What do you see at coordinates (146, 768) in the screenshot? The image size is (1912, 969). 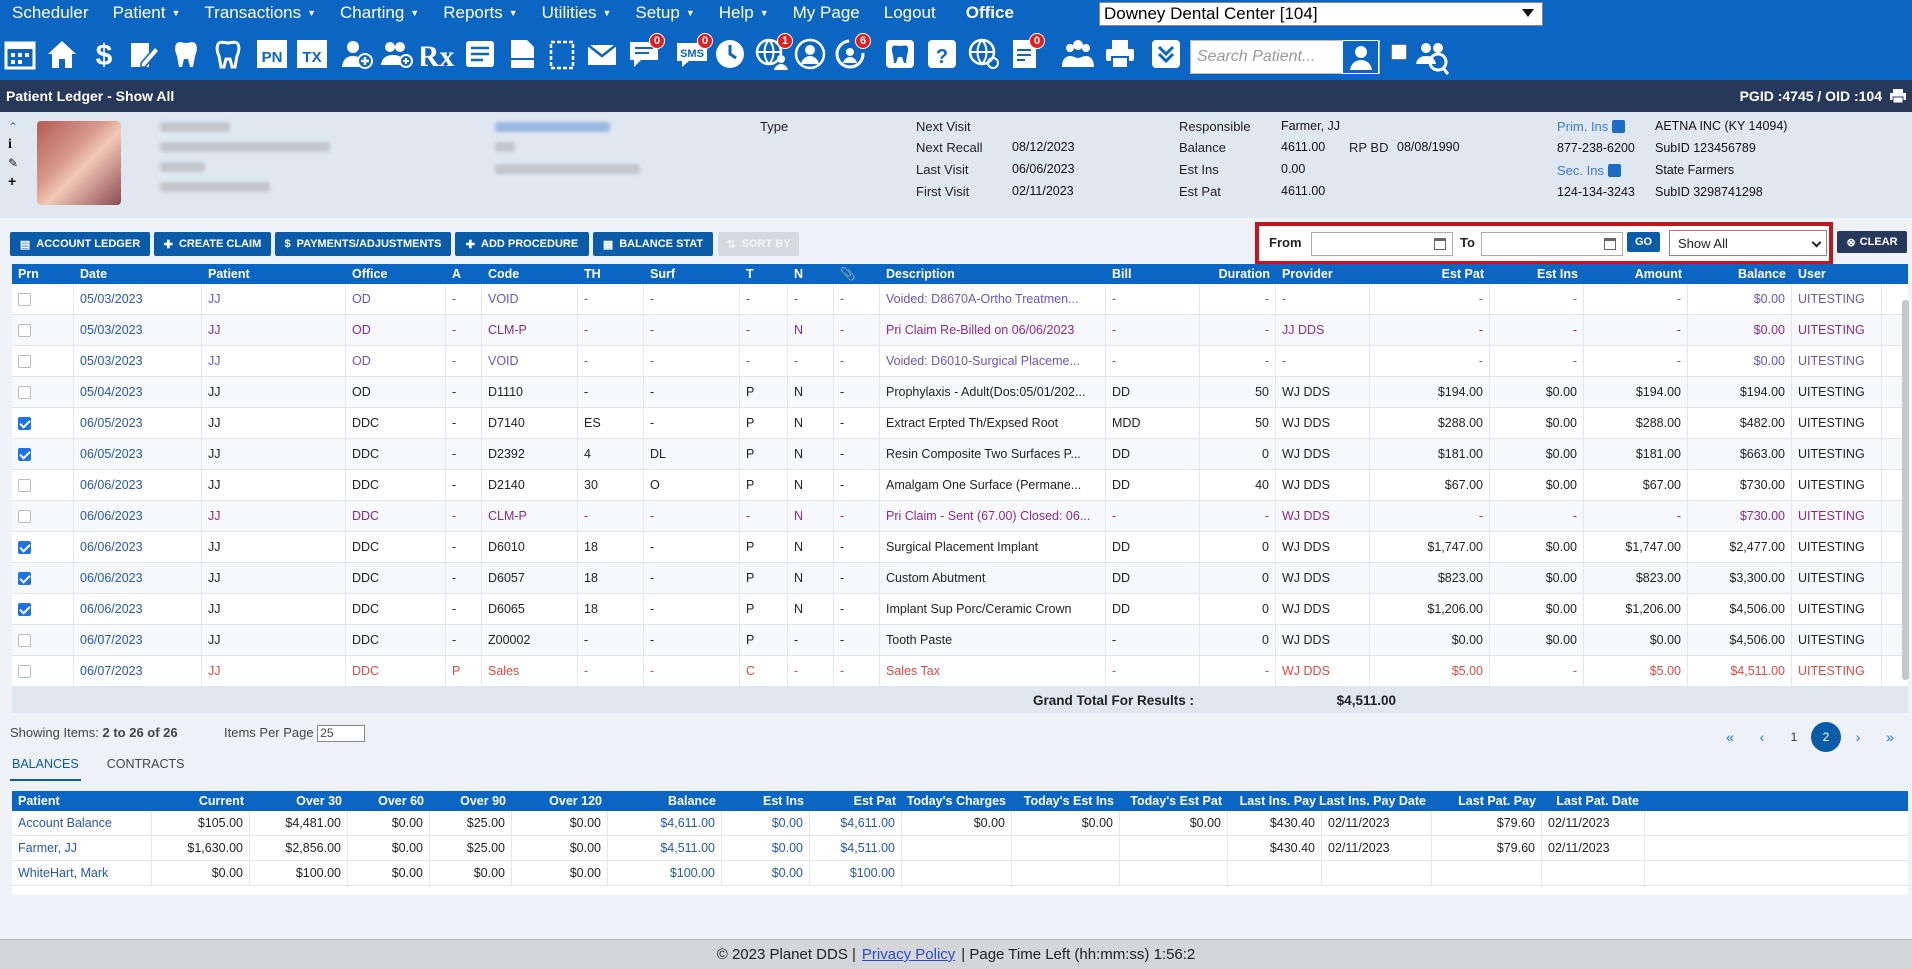 I see `tab-contracts: CONTRACTS` at bounding box center [146, 768].